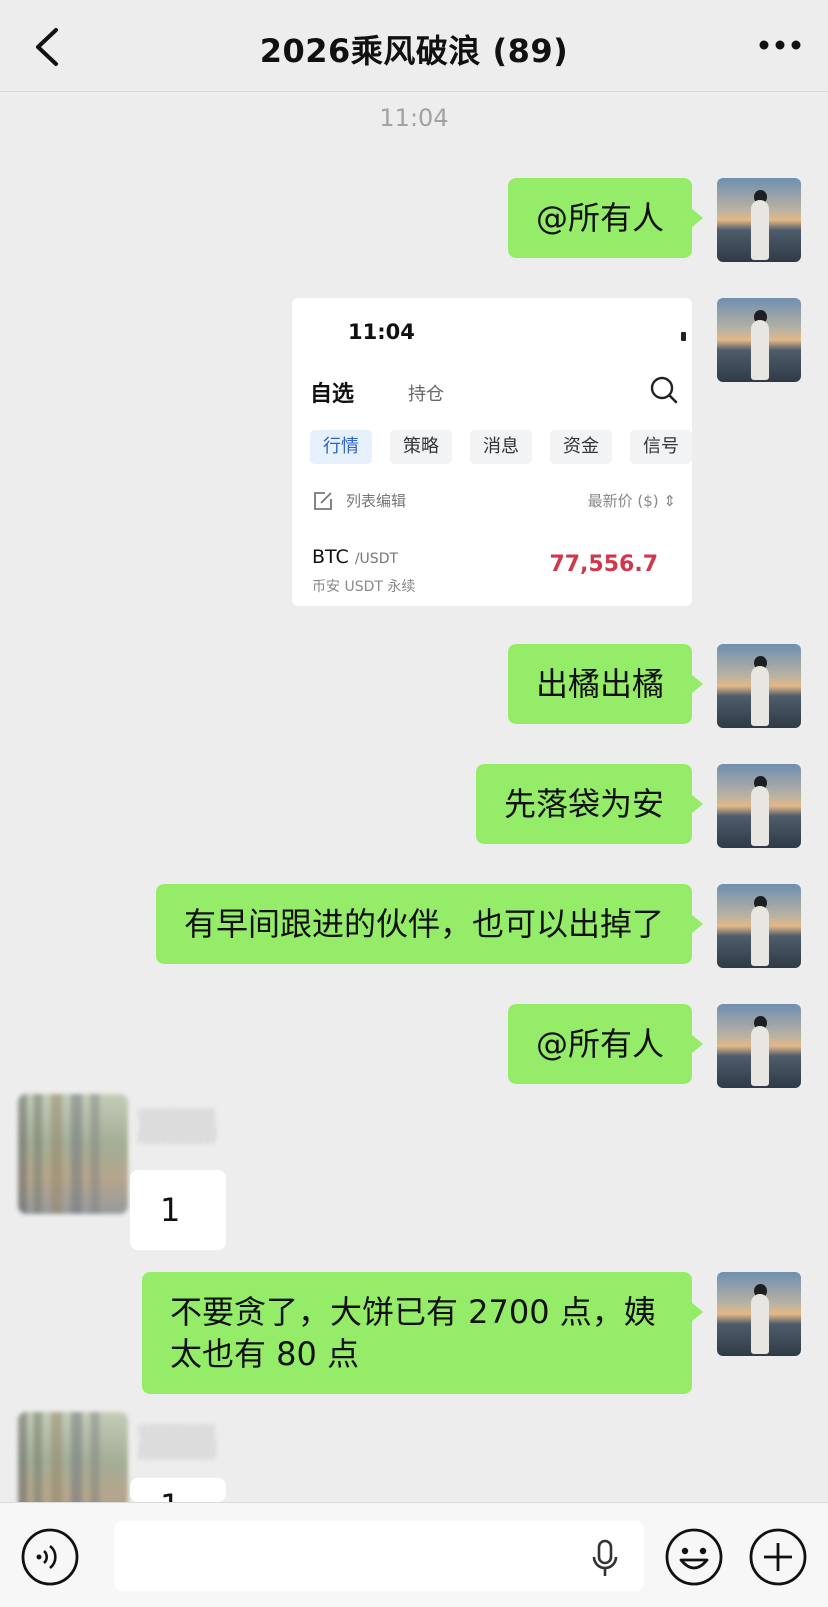  Describe the element at coordinates (581, 447) in the screenshot. I see `chip-funds: 资金` at that location.